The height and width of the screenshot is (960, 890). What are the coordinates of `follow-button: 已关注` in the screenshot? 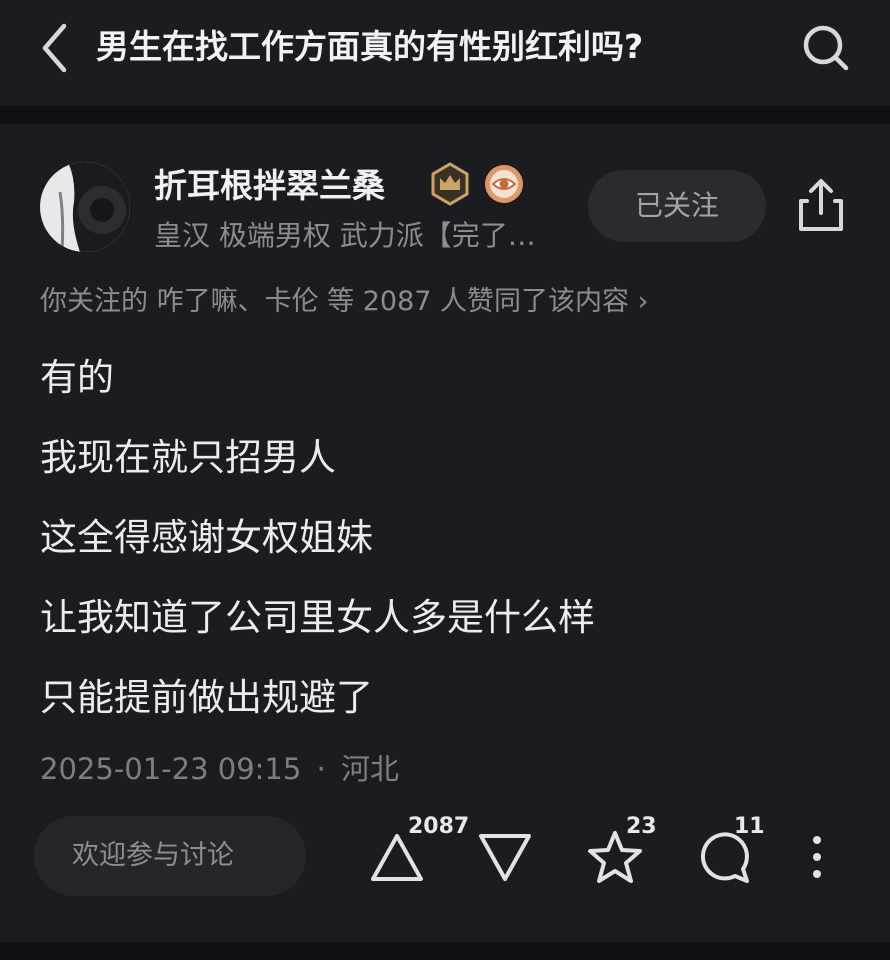 It's located at (677, 206).